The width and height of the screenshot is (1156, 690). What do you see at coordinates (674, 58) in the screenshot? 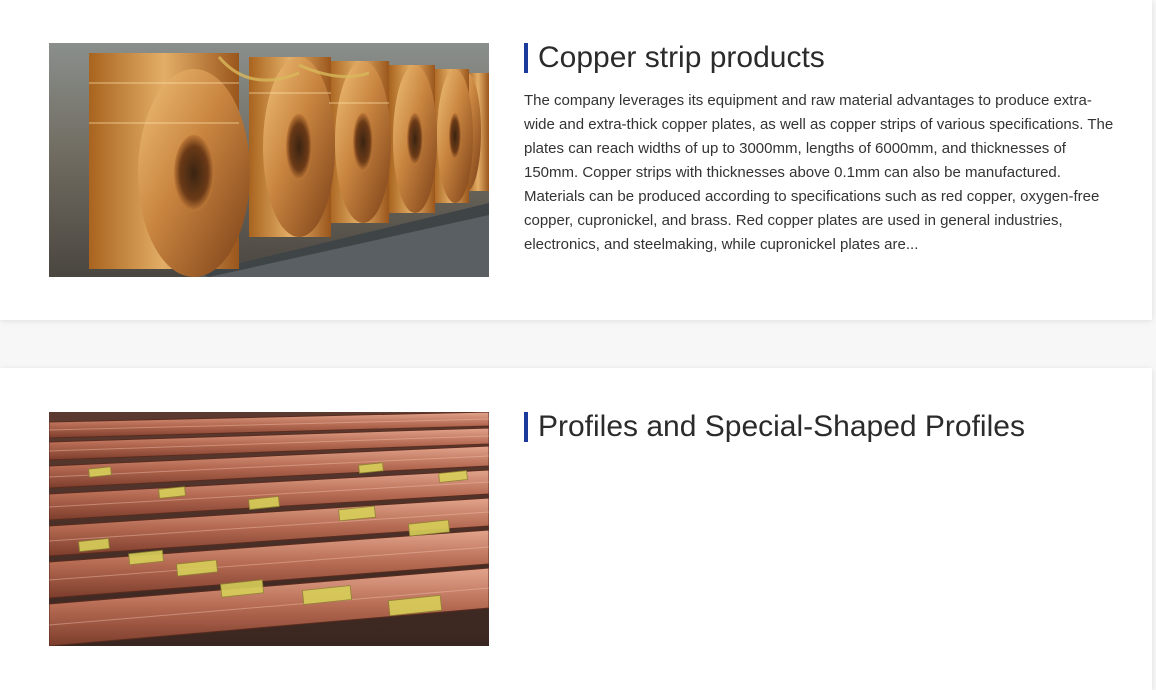
I see `product-title: Copper strip products` at bounding box center [674, 58].